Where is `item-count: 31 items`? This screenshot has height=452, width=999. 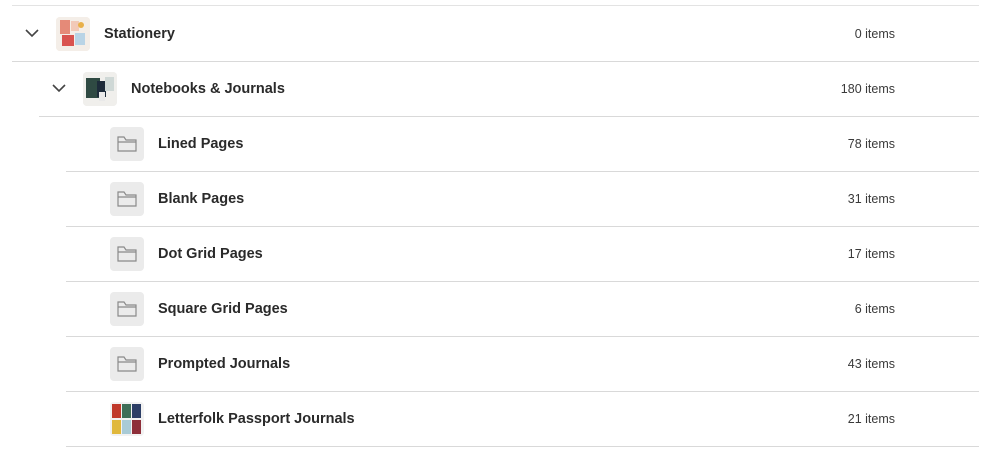 item-count: 31 items is located at coordinates (871, 198).